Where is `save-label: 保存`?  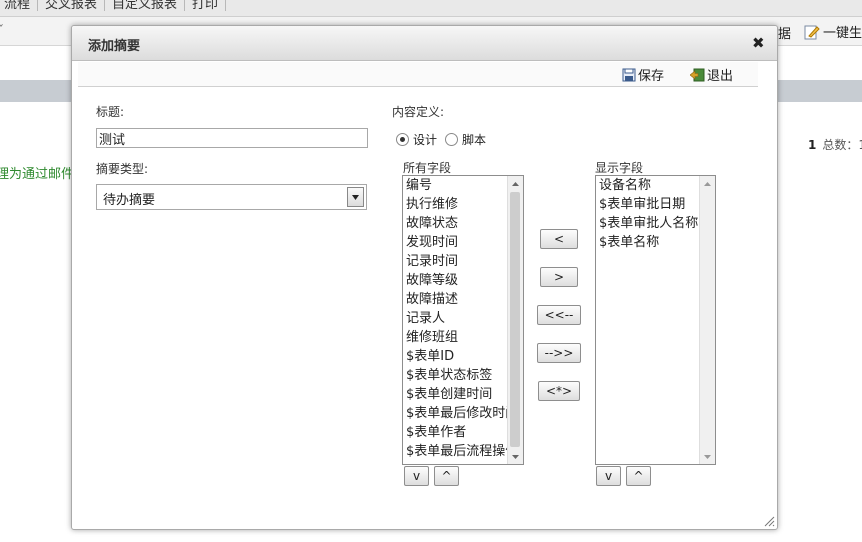
save-label: 保存 is located at coordinates (651, 76).